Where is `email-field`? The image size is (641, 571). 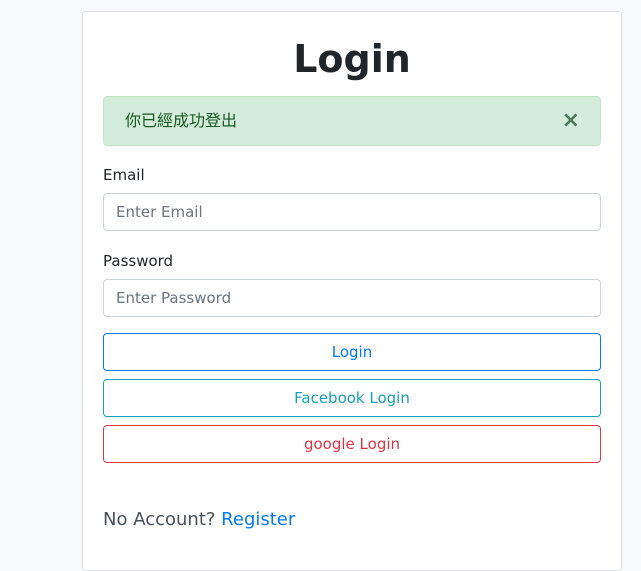
email-field is located at coordinates (352, 212).